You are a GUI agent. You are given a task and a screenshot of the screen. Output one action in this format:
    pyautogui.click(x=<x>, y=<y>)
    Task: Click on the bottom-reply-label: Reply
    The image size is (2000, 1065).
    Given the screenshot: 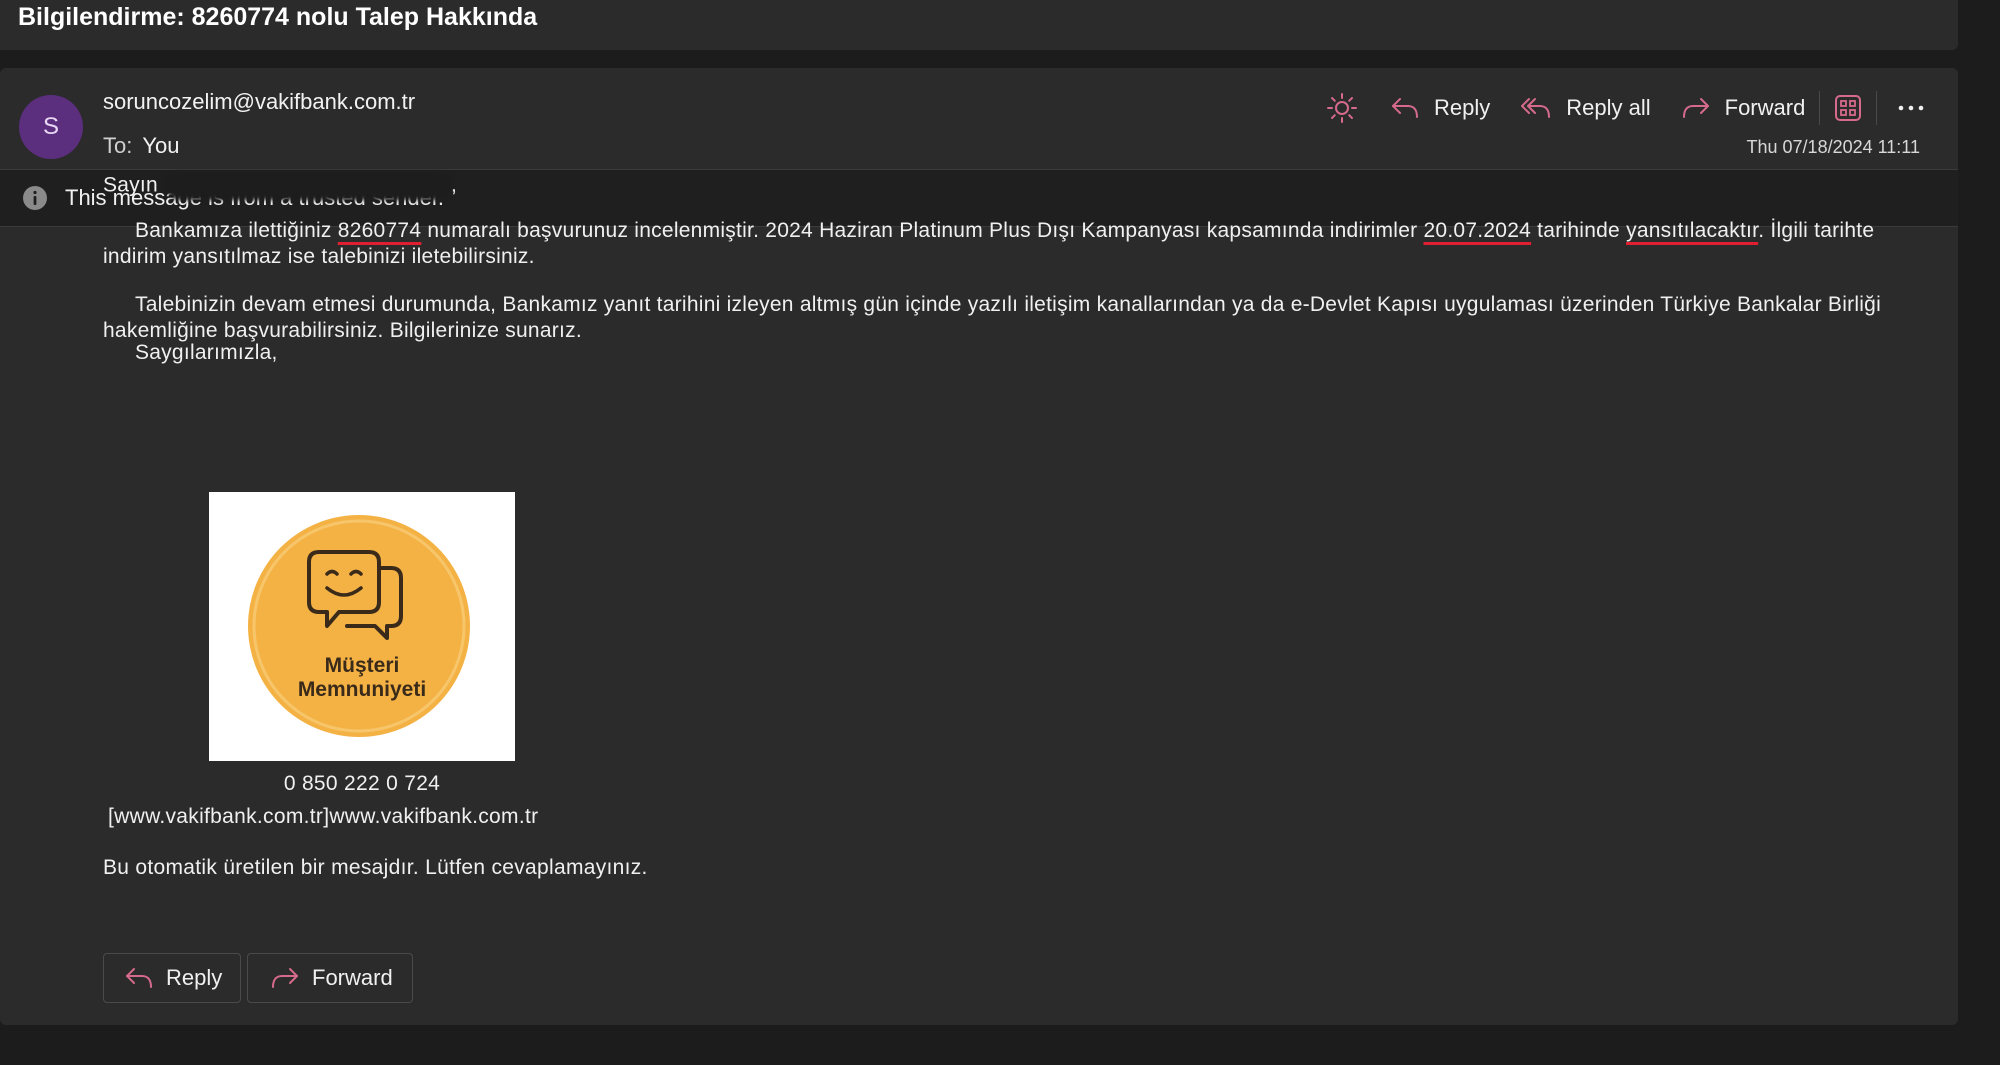 What is the action you would take?
    pyautogui.click(x=194, y=977)
    